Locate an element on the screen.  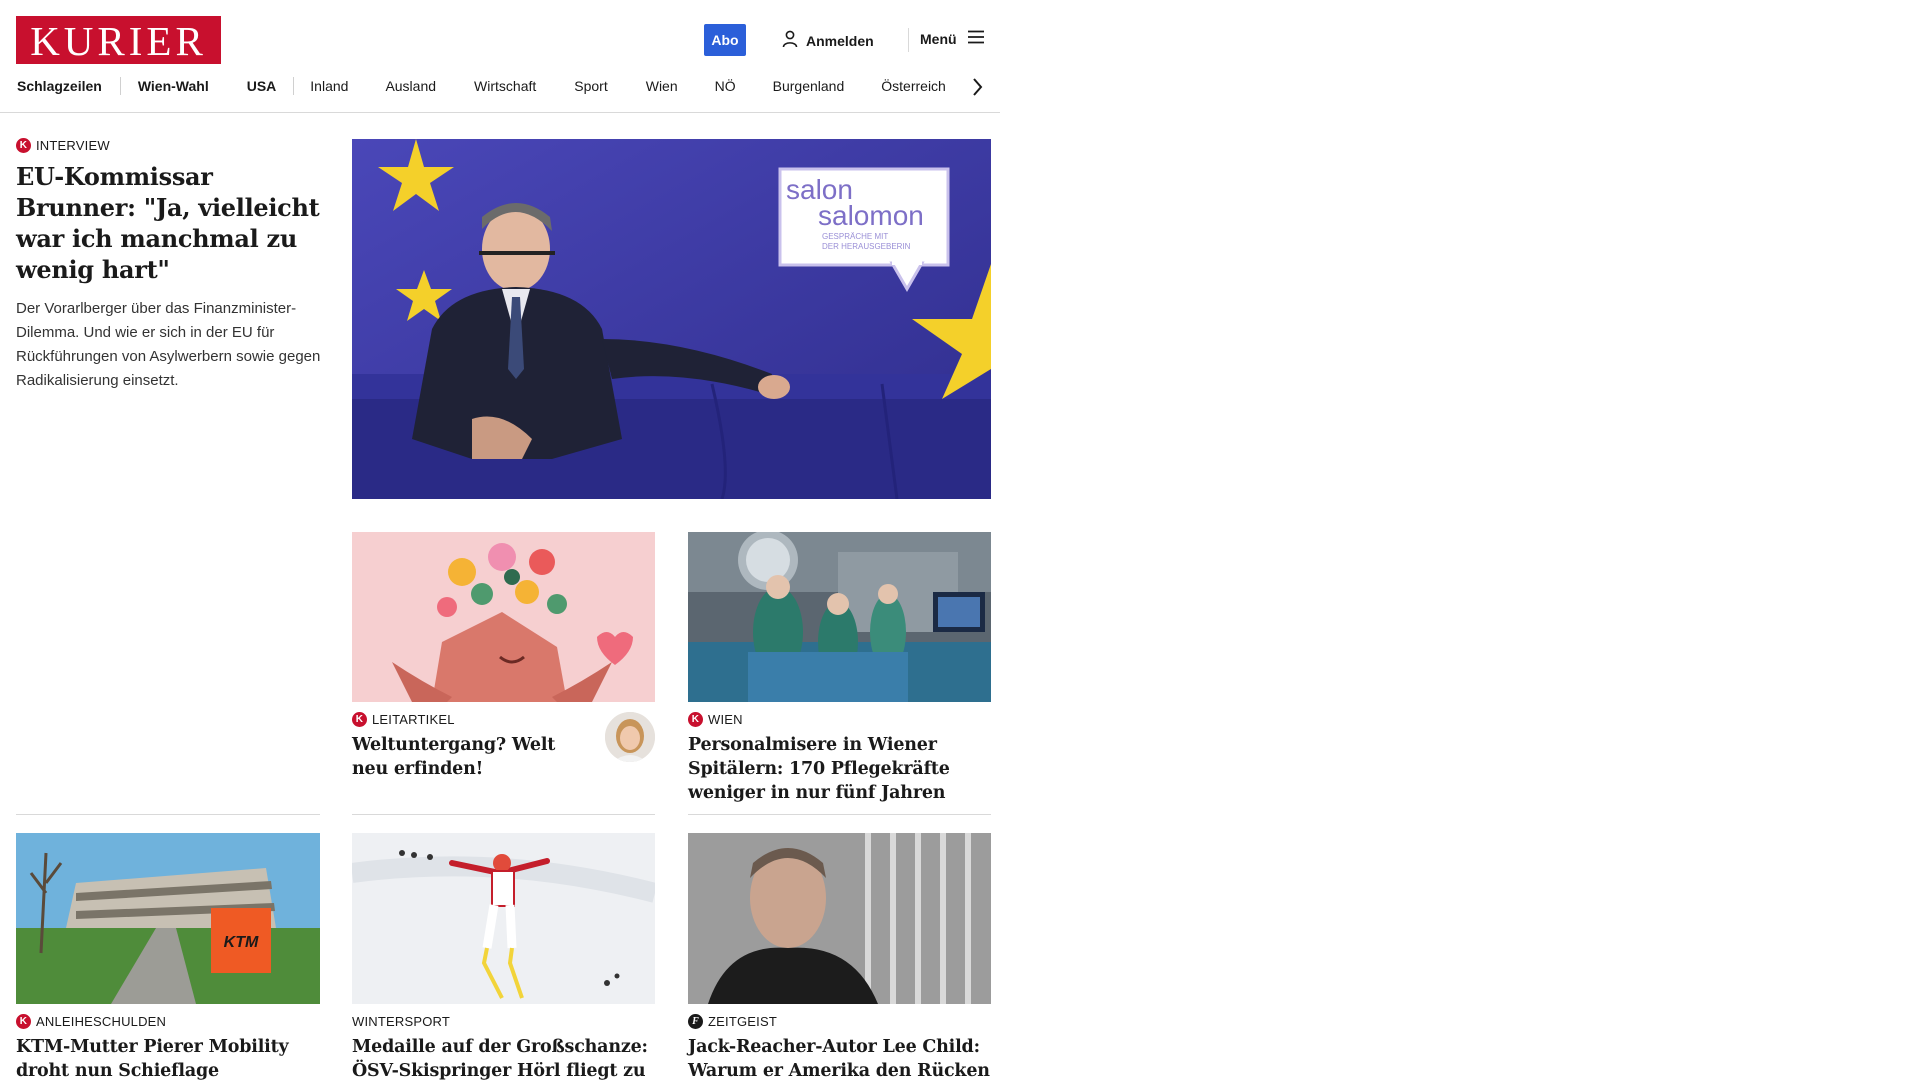
article-kicker: K WIEN is located at coordinates (839, 719).